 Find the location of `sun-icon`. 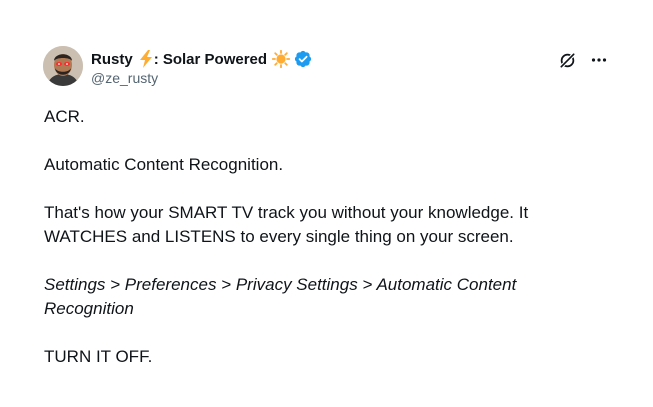

sun-icon is located at coordinates (281, 59).